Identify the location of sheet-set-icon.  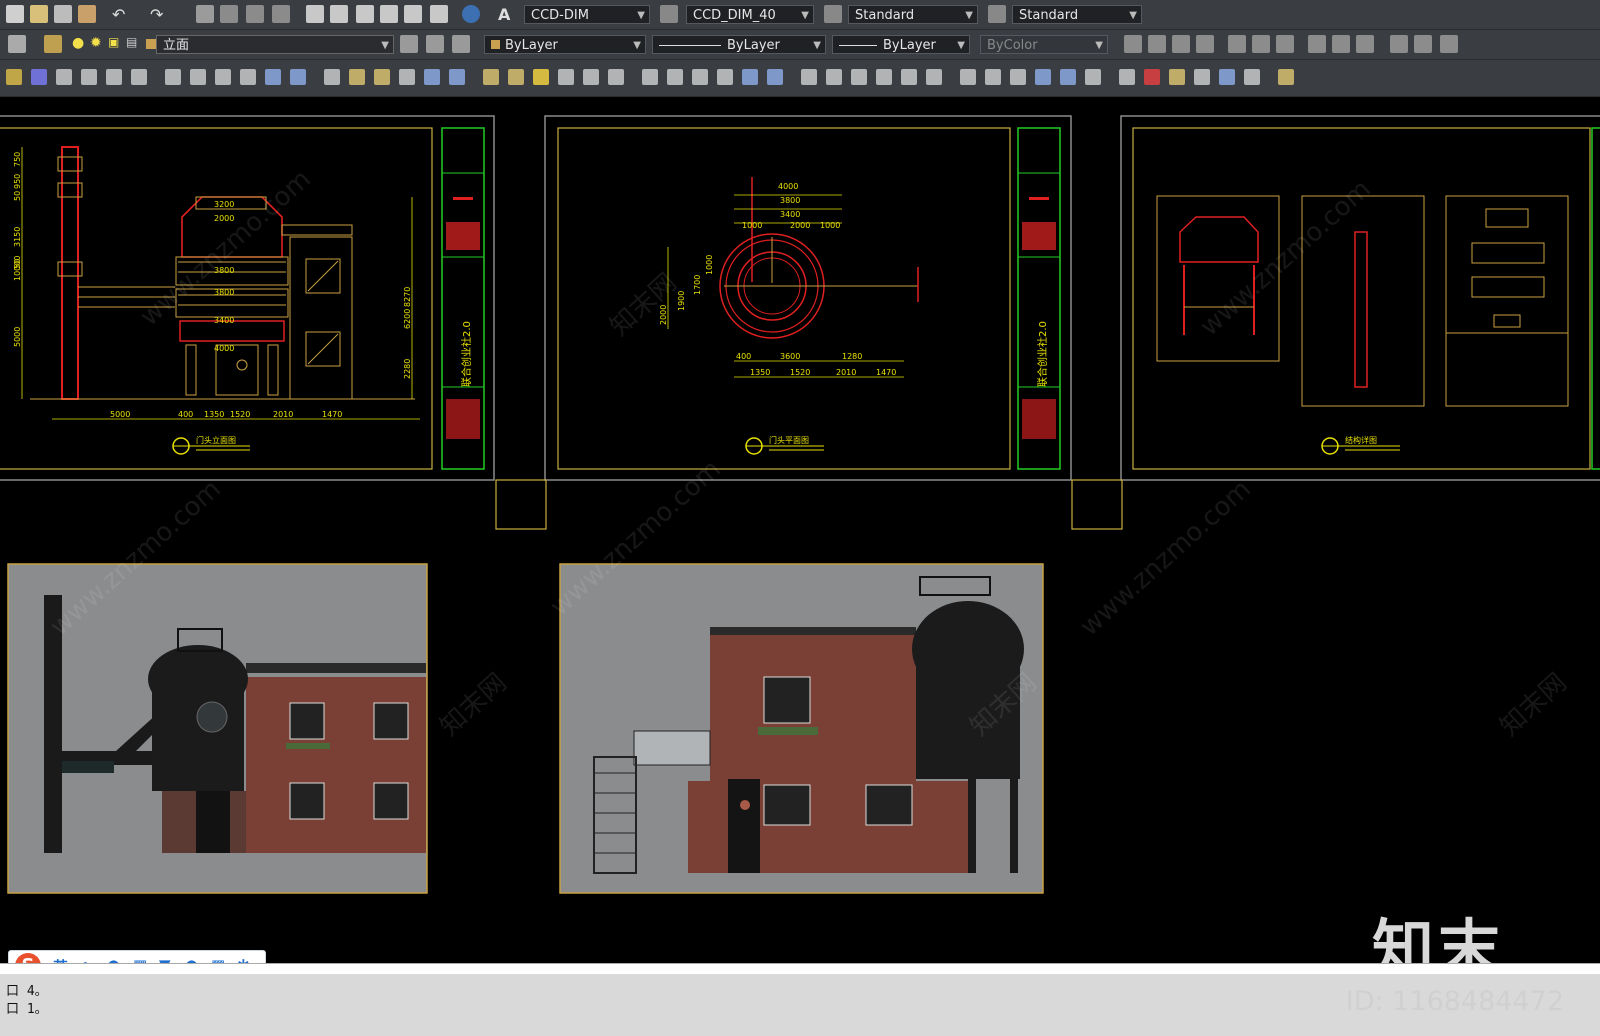
(389, 14).